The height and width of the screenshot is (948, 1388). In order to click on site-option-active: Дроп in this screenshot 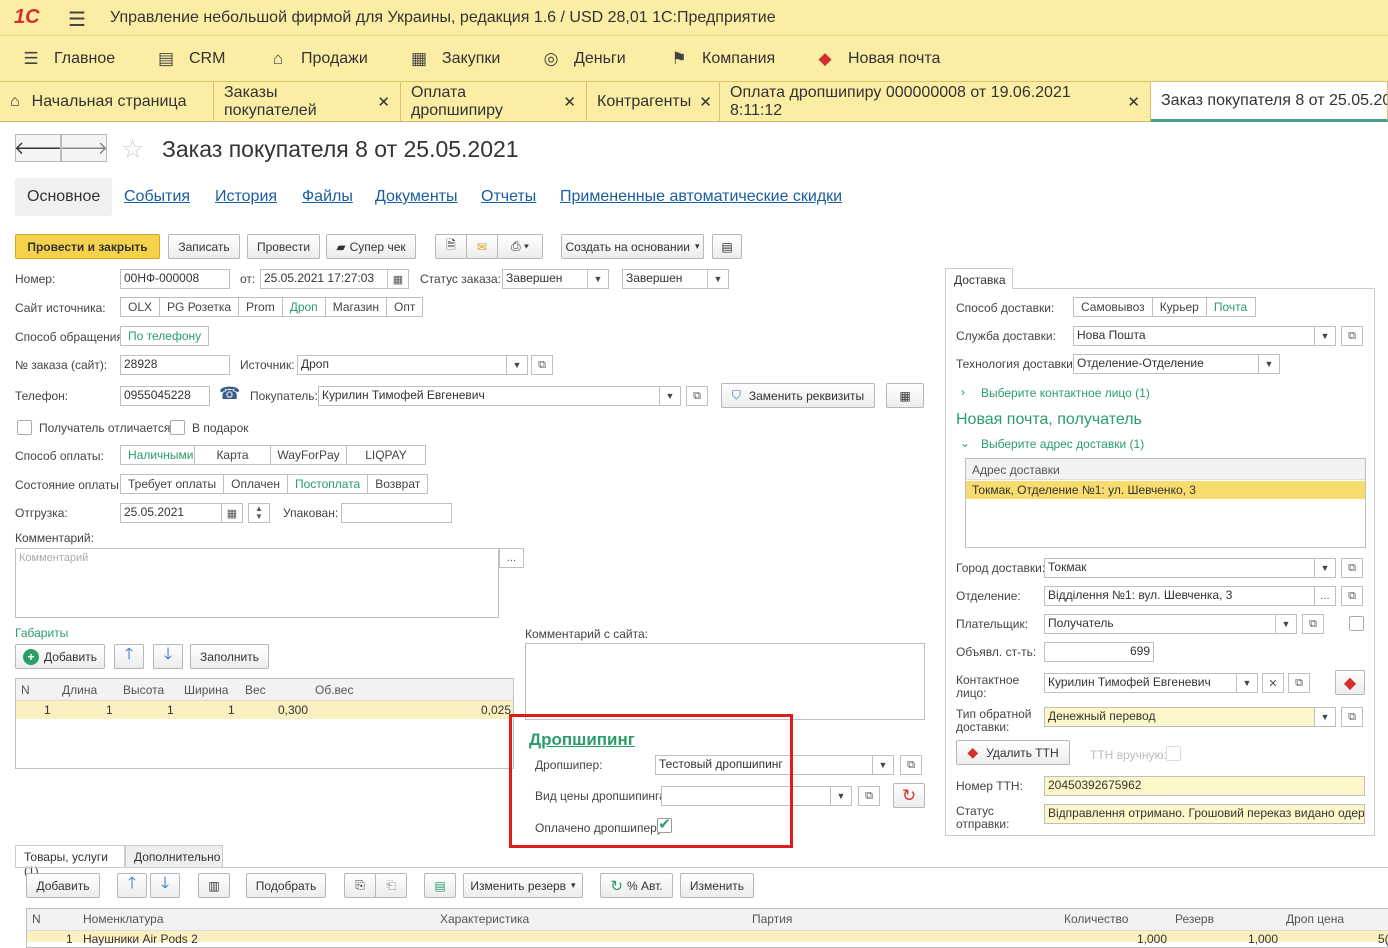, I will do `click(304, 307)`.